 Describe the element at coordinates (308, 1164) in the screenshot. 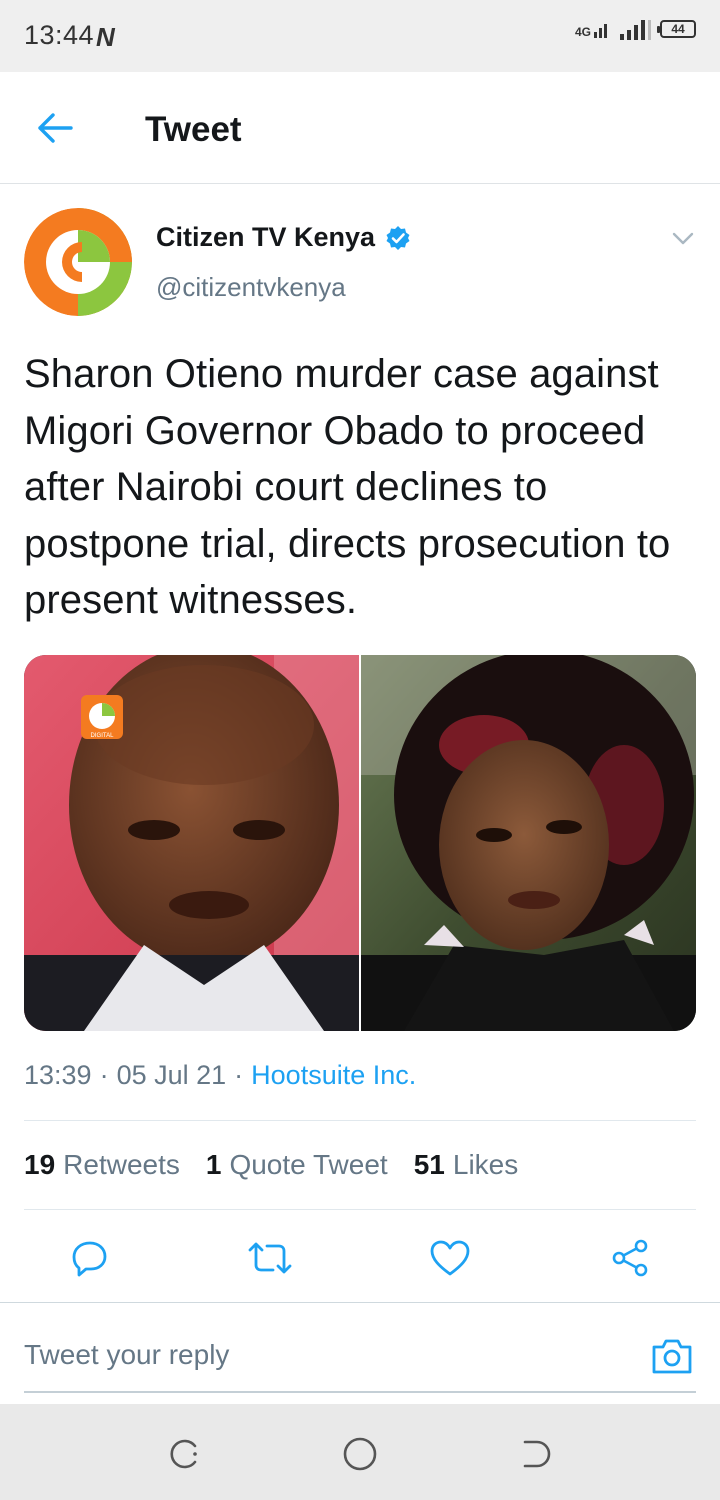

I see `quotes-label: Quote Tweet` at that location.